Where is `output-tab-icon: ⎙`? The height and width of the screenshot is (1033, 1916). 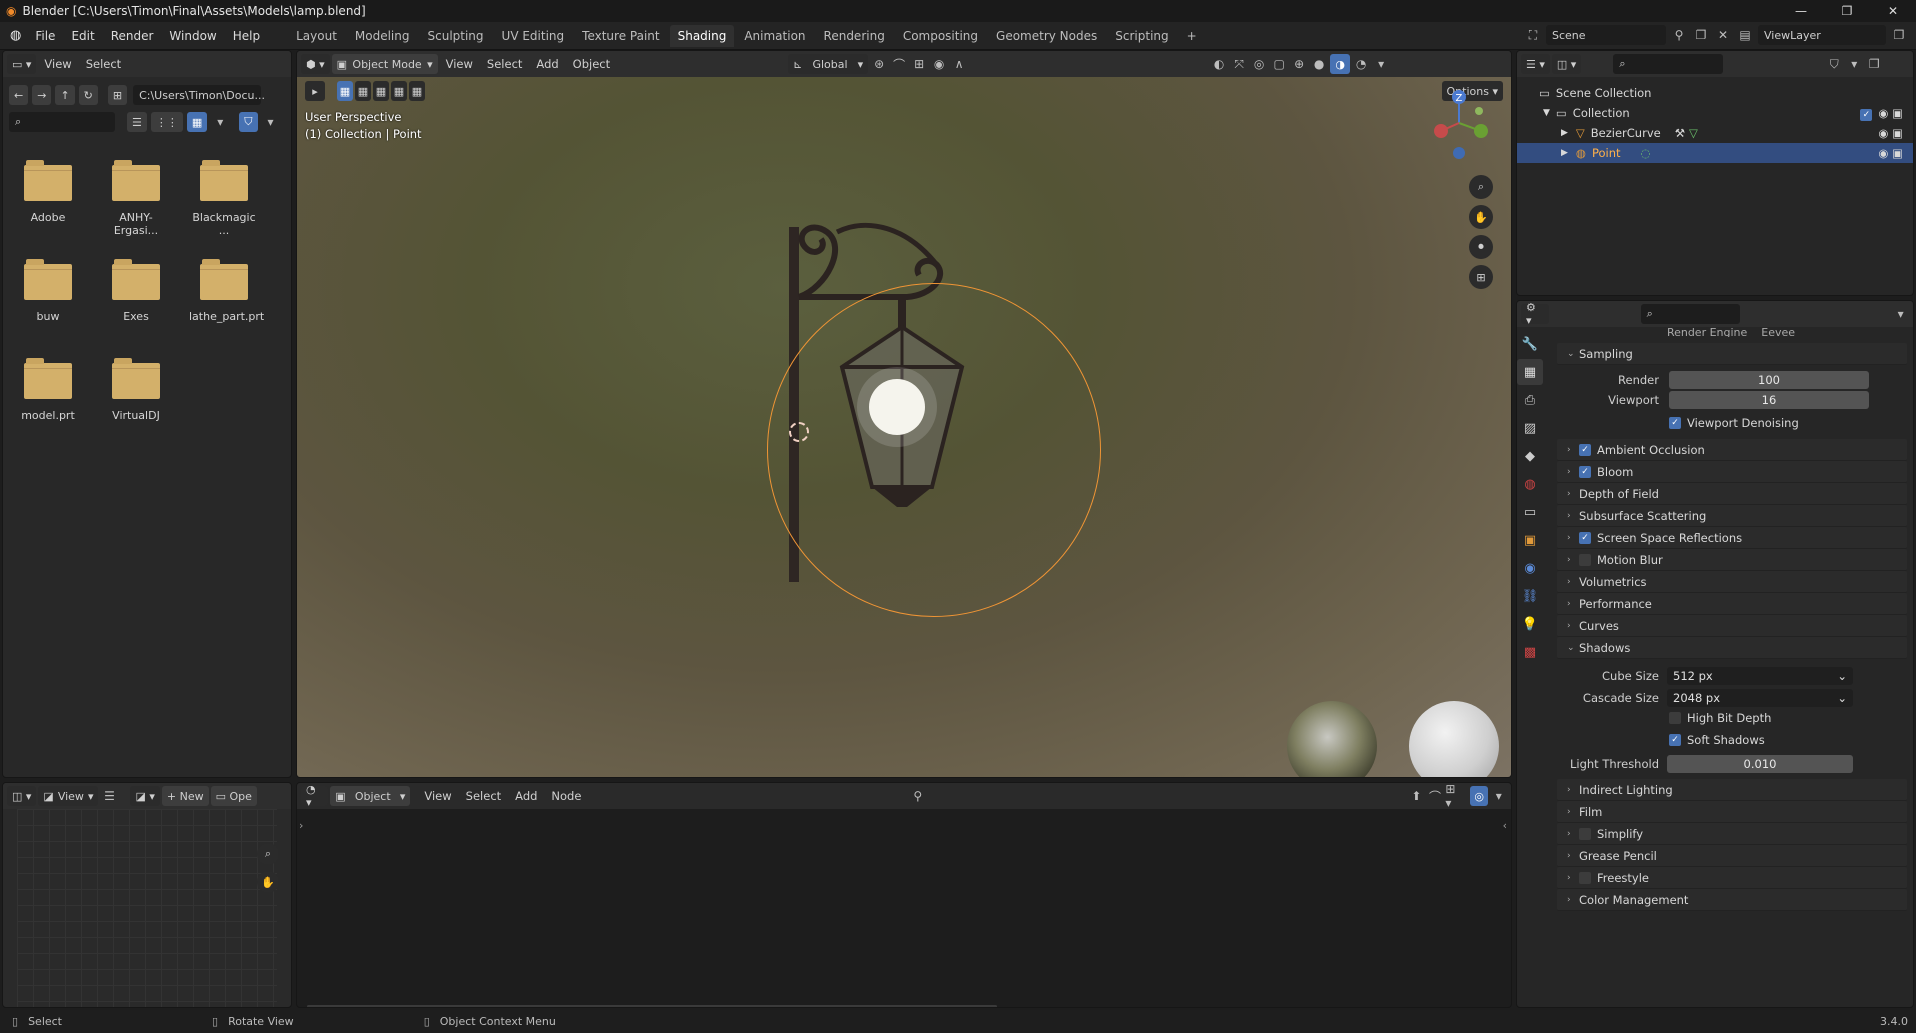
output-tab-icon: ⎙ is located at coordinates (1530, 400).